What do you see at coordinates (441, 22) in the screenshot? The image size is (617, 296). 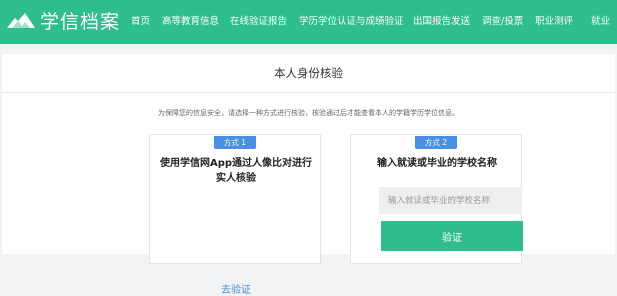 I see `nav-abroad-report: 出国报告发送` at bounding box center [441, 22].